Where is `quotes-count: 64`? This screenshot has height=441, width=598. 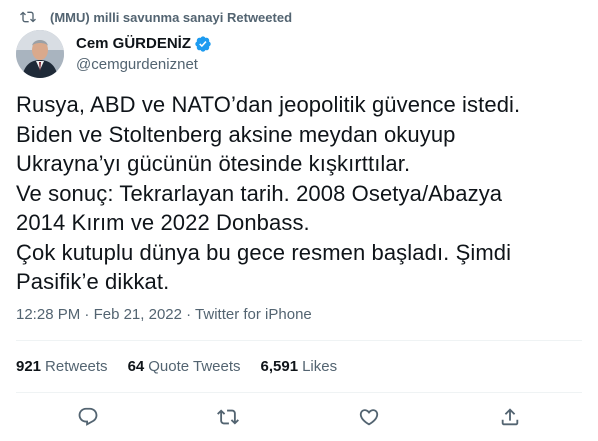 quotes-count: 64 is located at coordinates (136, 366).